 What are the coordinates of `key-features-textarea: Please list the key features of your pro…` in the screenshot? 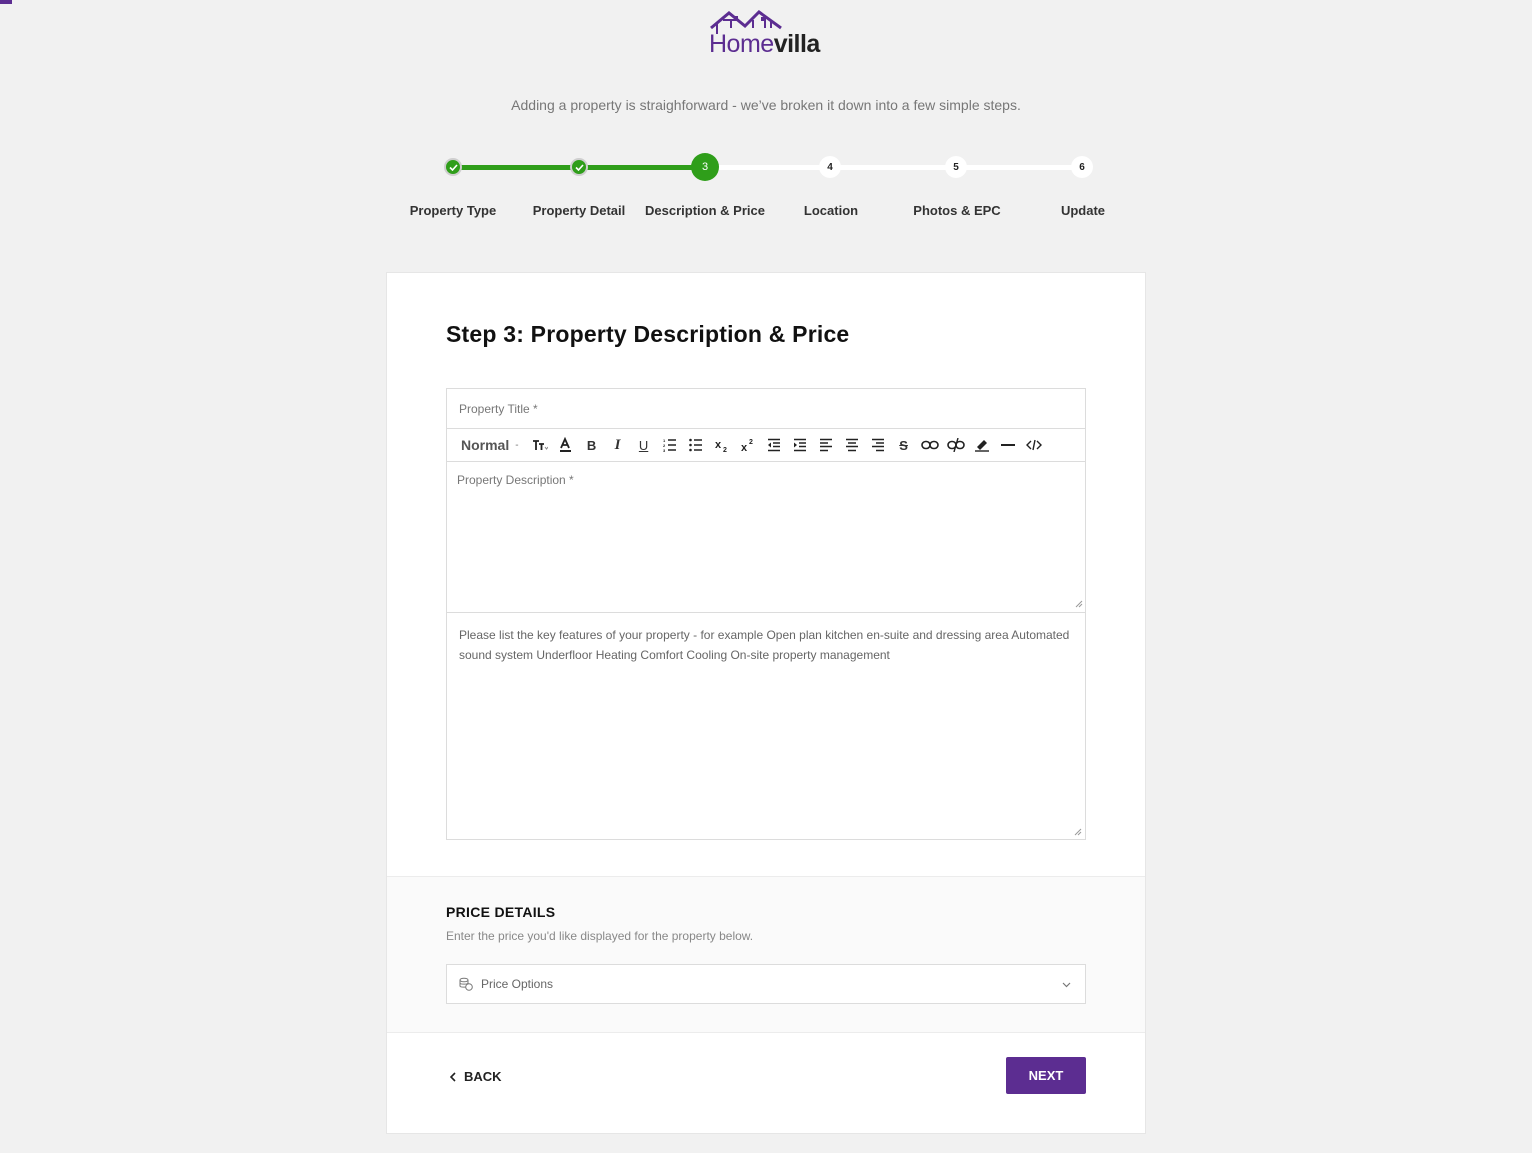 It's located at (766, 726).